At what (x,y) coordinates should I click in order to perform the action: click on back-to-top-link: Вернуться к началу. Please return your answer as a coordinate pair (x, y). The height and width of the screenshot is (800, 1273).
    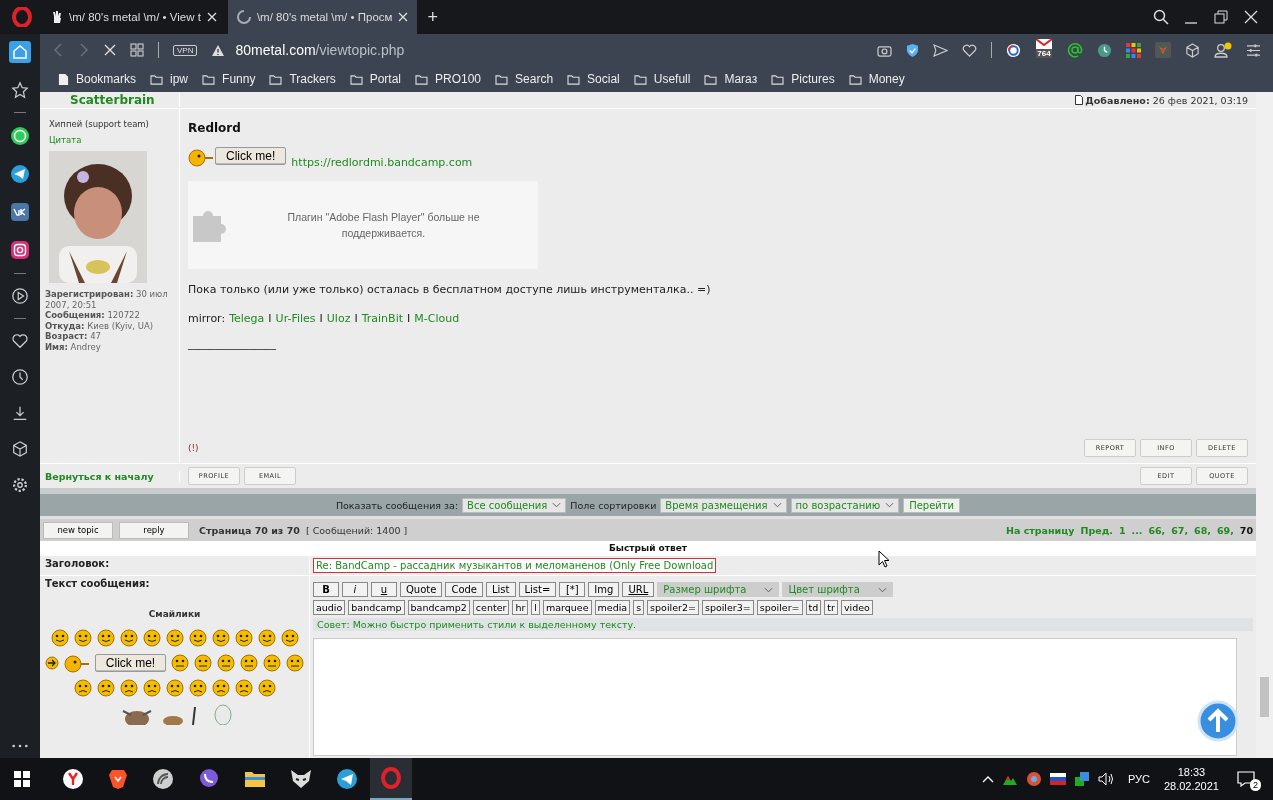
    Looking at the image, I should click on (99, 476).